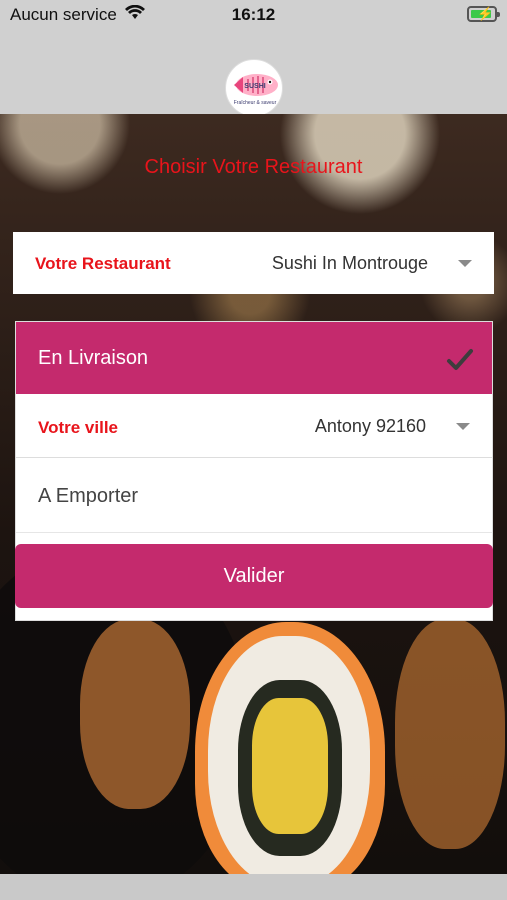 The width and height of the screenshot is (507, 900). What do you see at coordinates (253, 167) in the screenshot?
I see `page-title: Choisir Votre Restaurant` at bounding box center [253, 167].